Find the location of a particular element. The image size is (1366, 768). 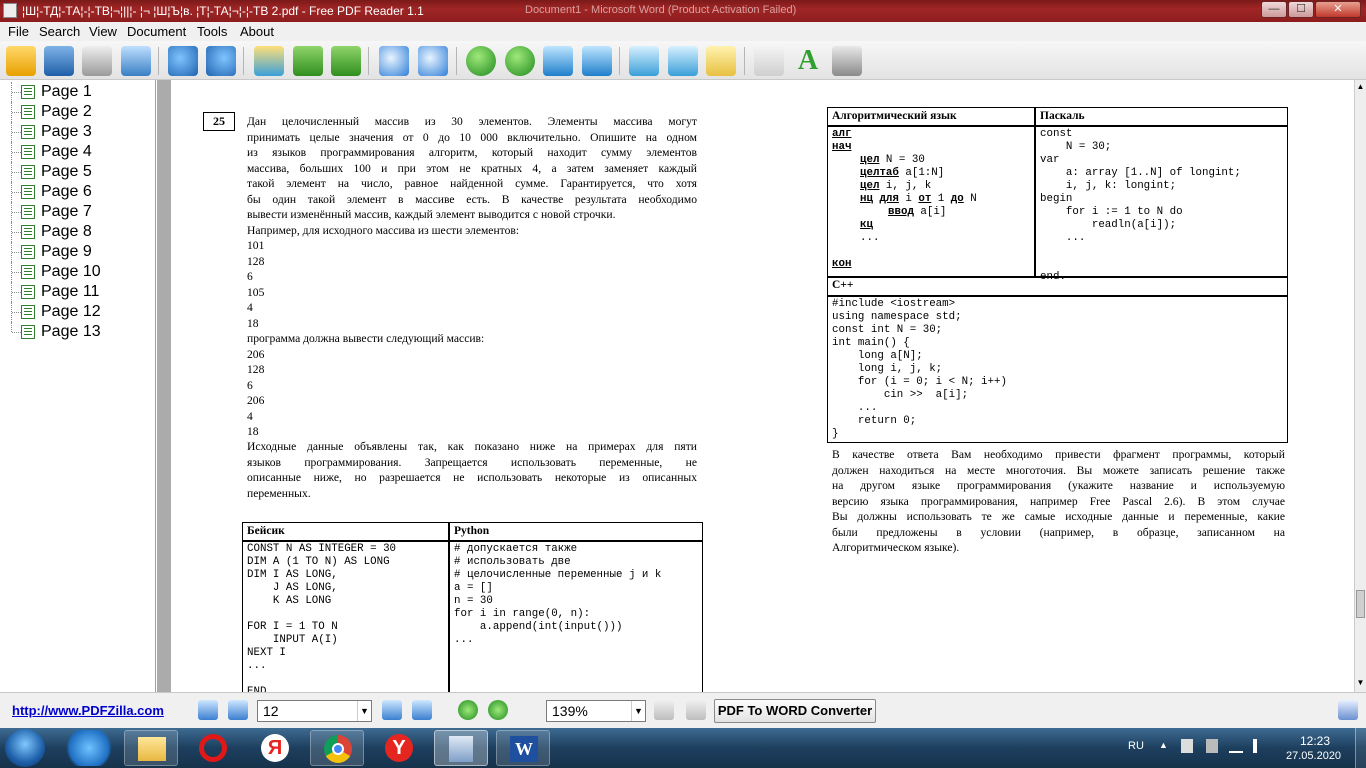

zoom-select: 139% ▼ is located at coordinates (596, 711).